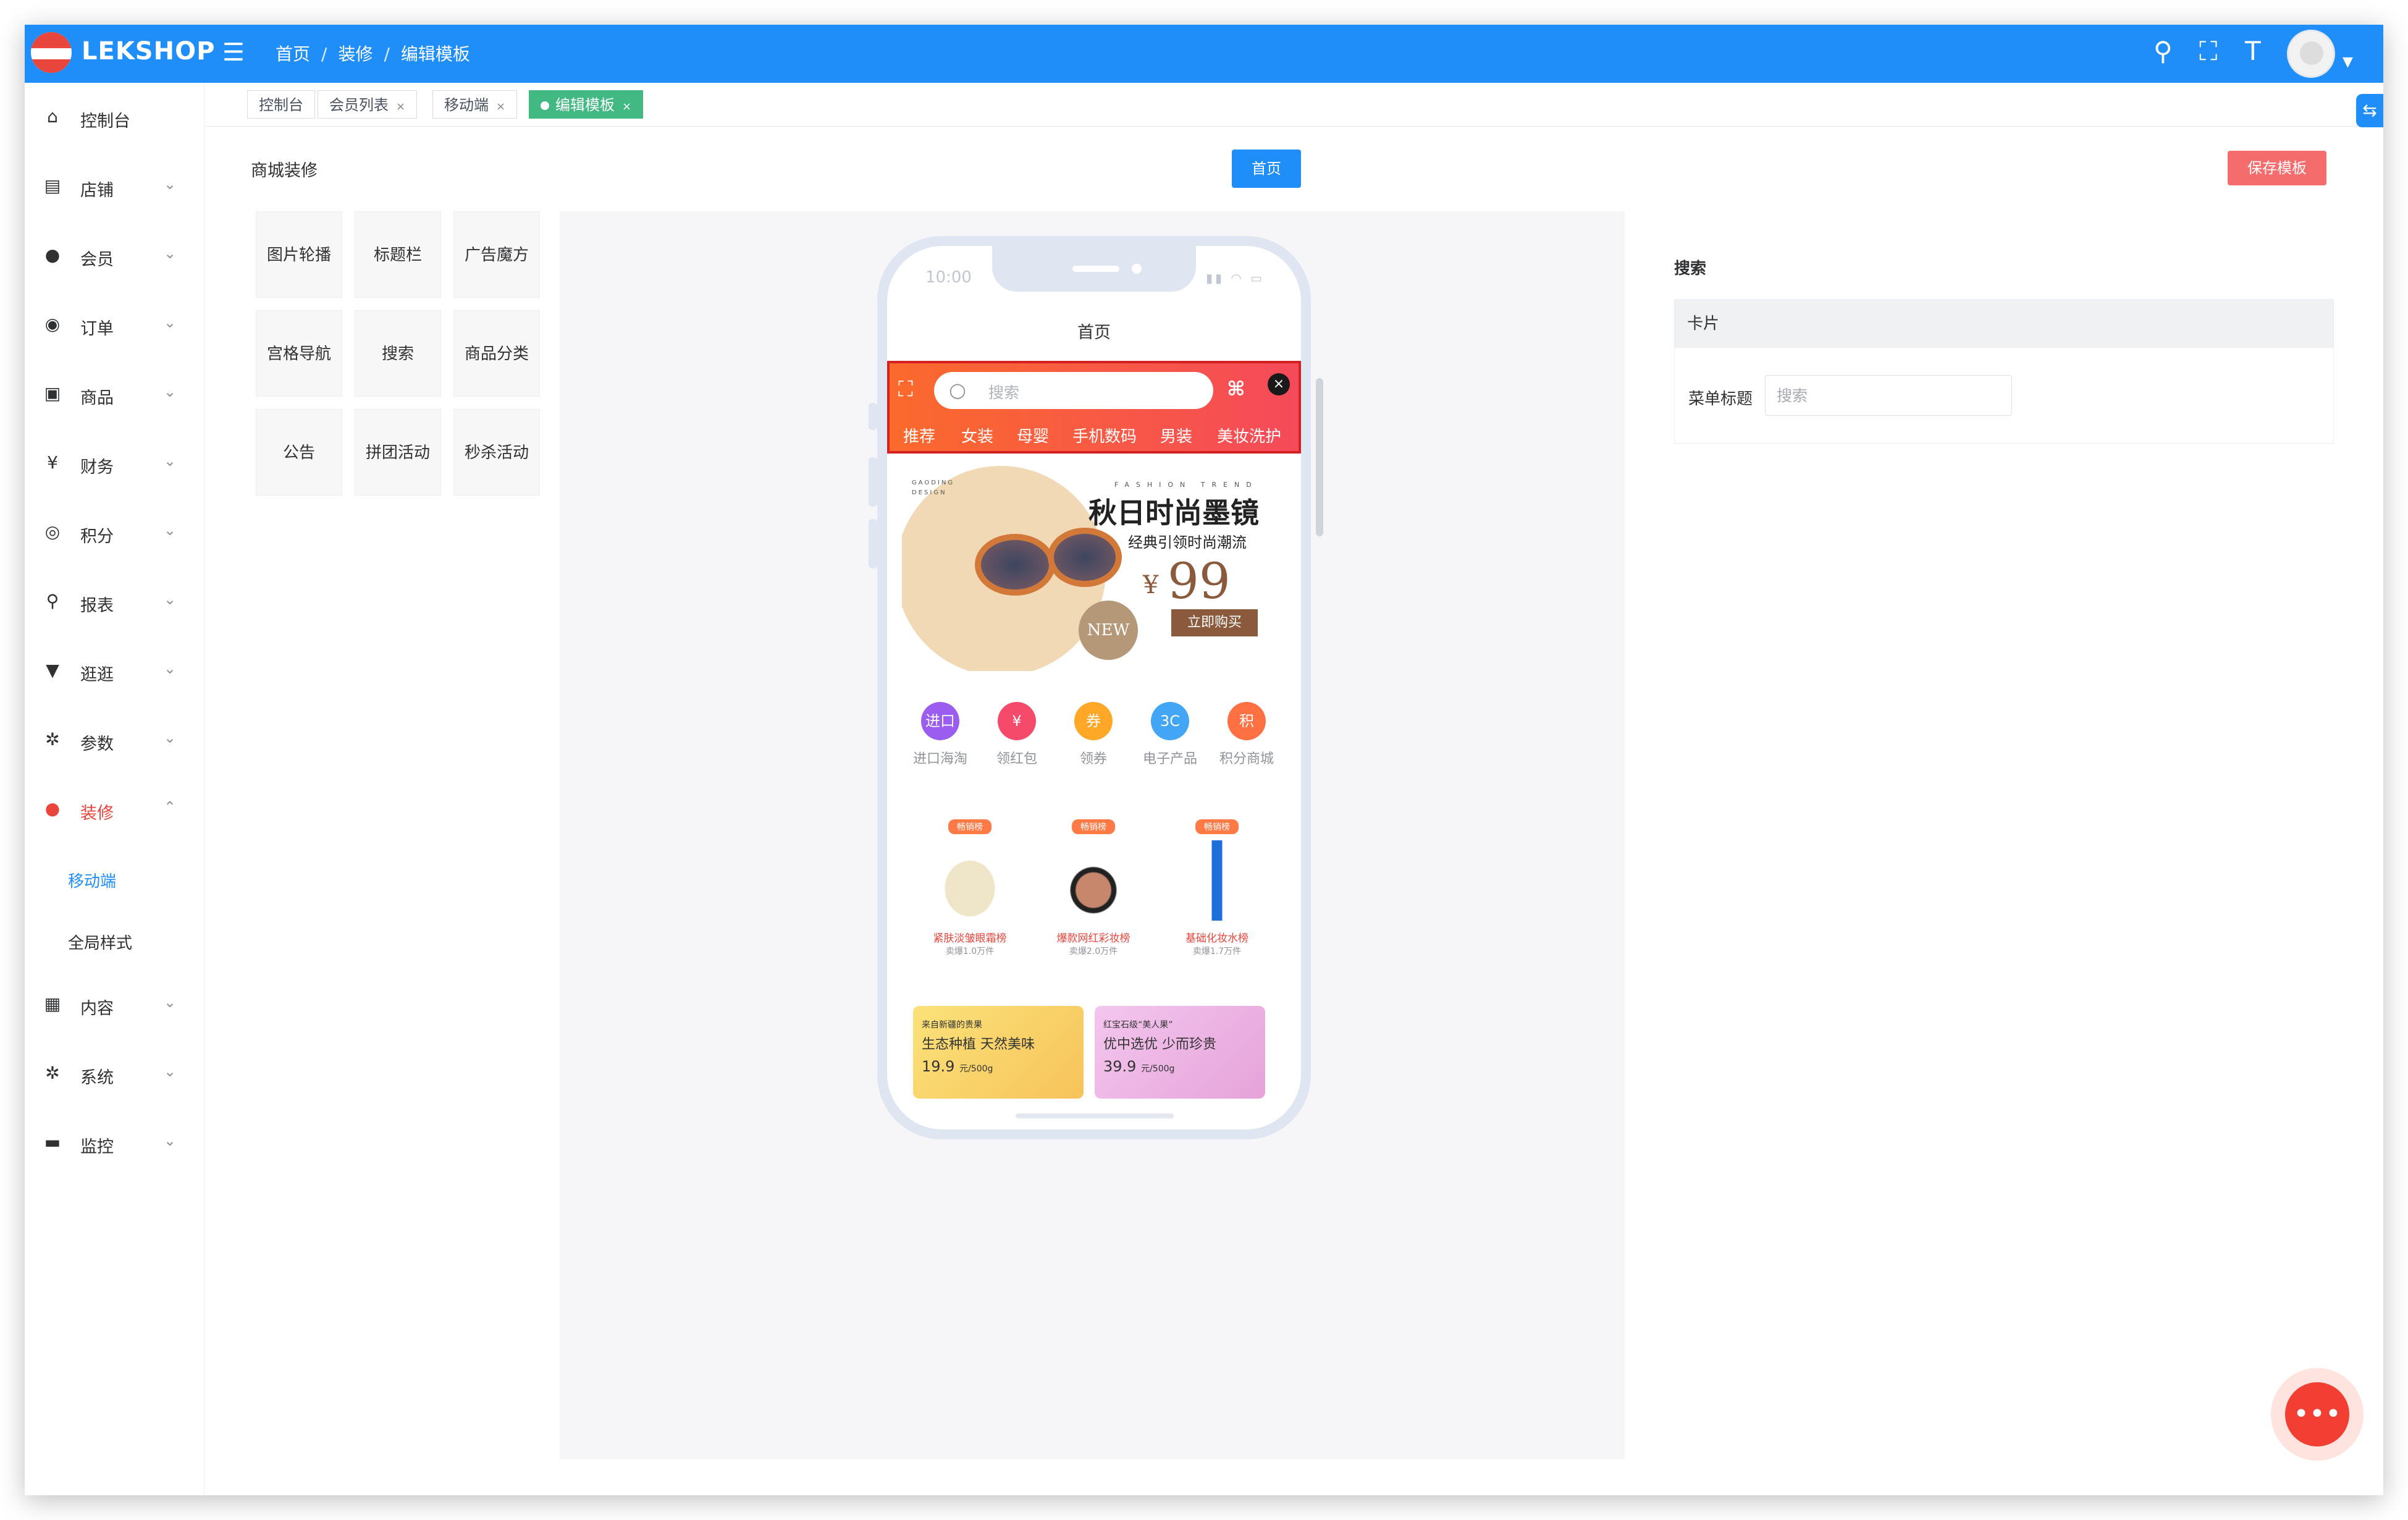 The width and height of the screenshot is (2408, 1520). What do you see at coordinates (1216, 939) in the screenshot?
I see `product-name: 基础化妆水榜` at bounding box center [1216, 939].